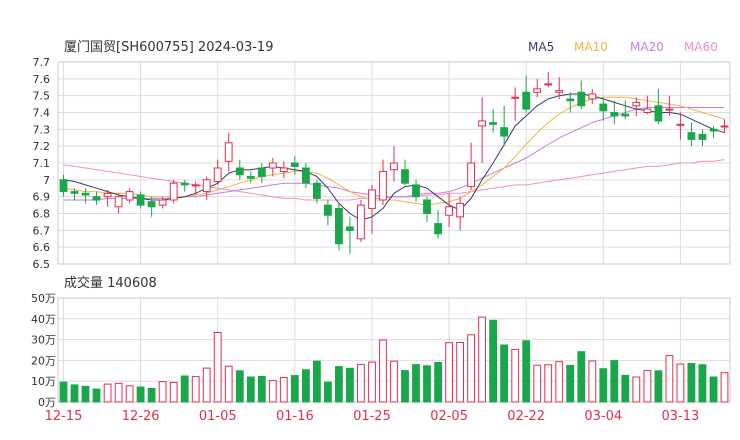 Image resolution: width=740 pixels, height=440 pixels. I want to click on legend-ma60: MA60, so click(701, 47).